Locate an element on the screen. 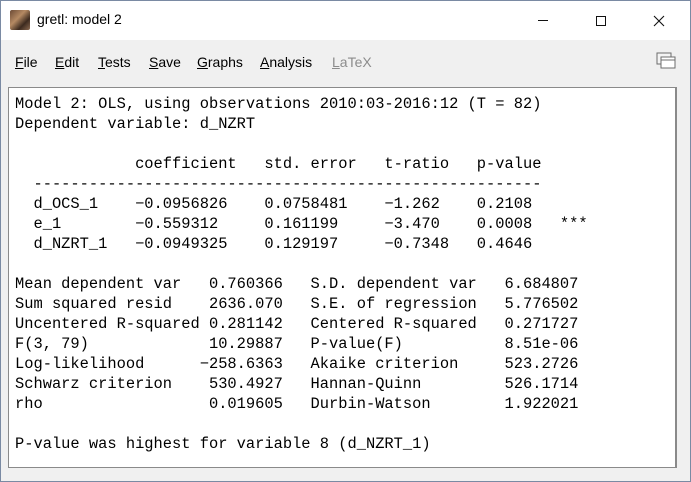  menu-edit: Edit is located at coordinates (67, 62).